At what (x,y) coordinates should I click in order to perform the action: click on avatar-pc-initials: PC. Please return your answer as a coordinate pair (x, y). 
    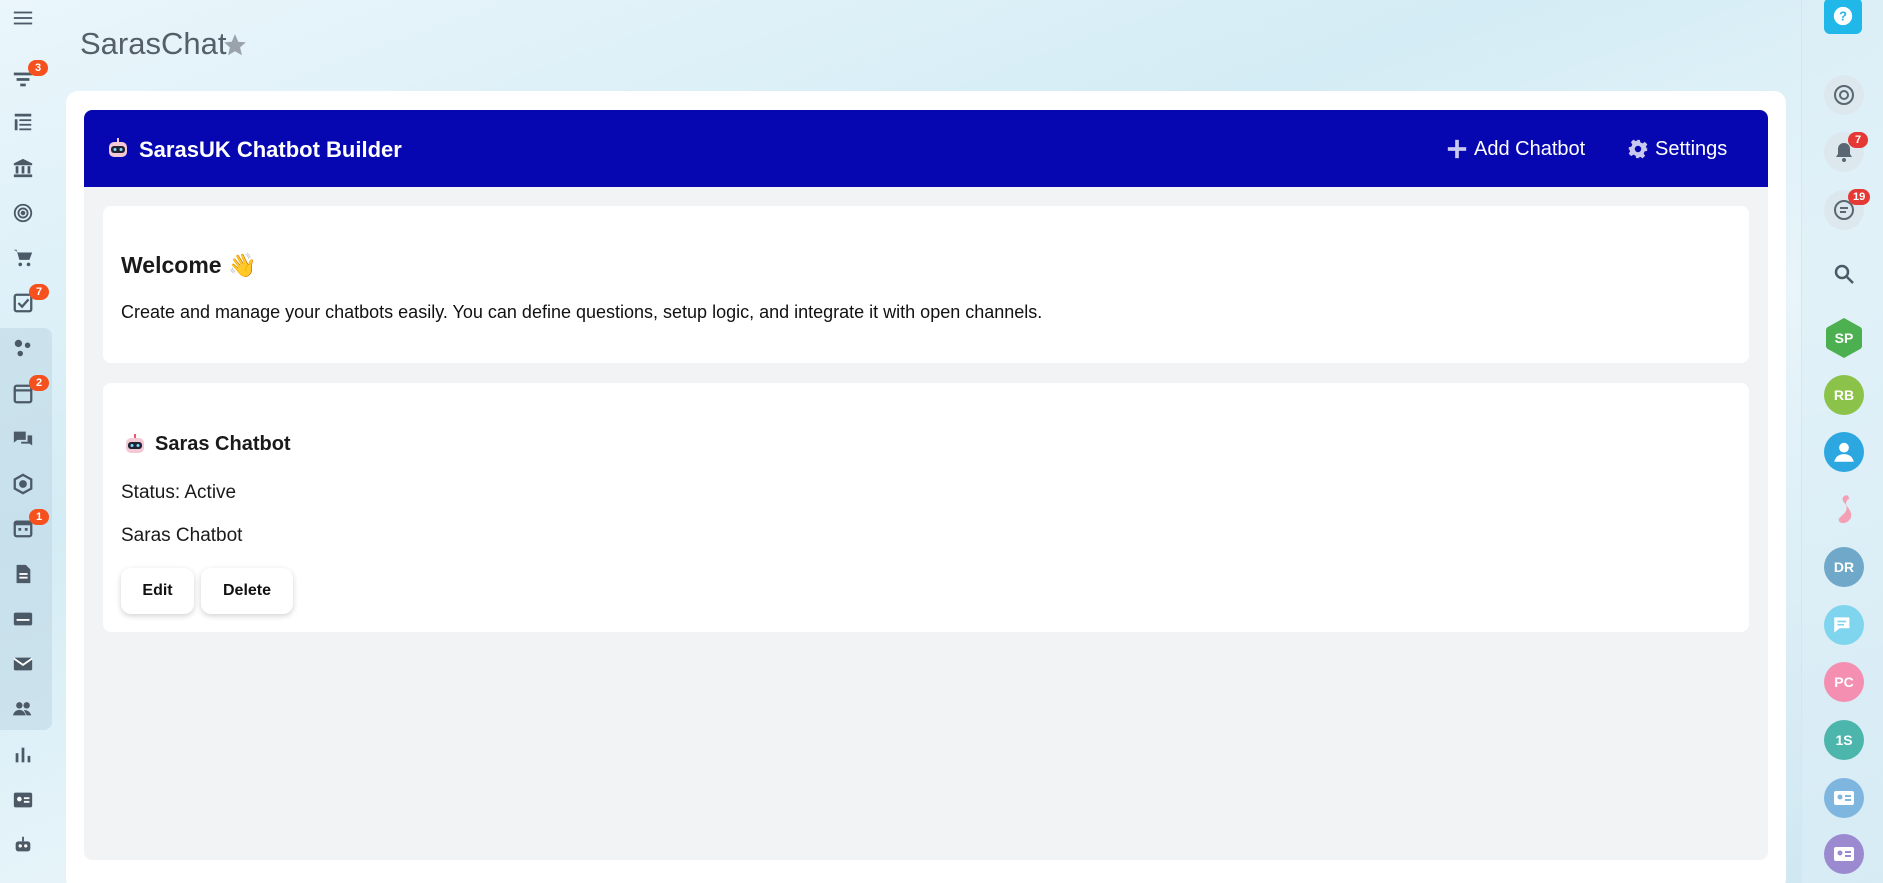
    Looking at the image, I should click on (1844, 682).